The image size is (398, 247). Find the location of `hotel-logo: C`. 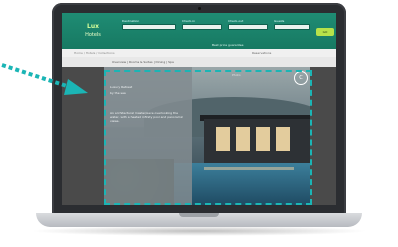

hotel-logo: C is located at coordinates (301, 78).